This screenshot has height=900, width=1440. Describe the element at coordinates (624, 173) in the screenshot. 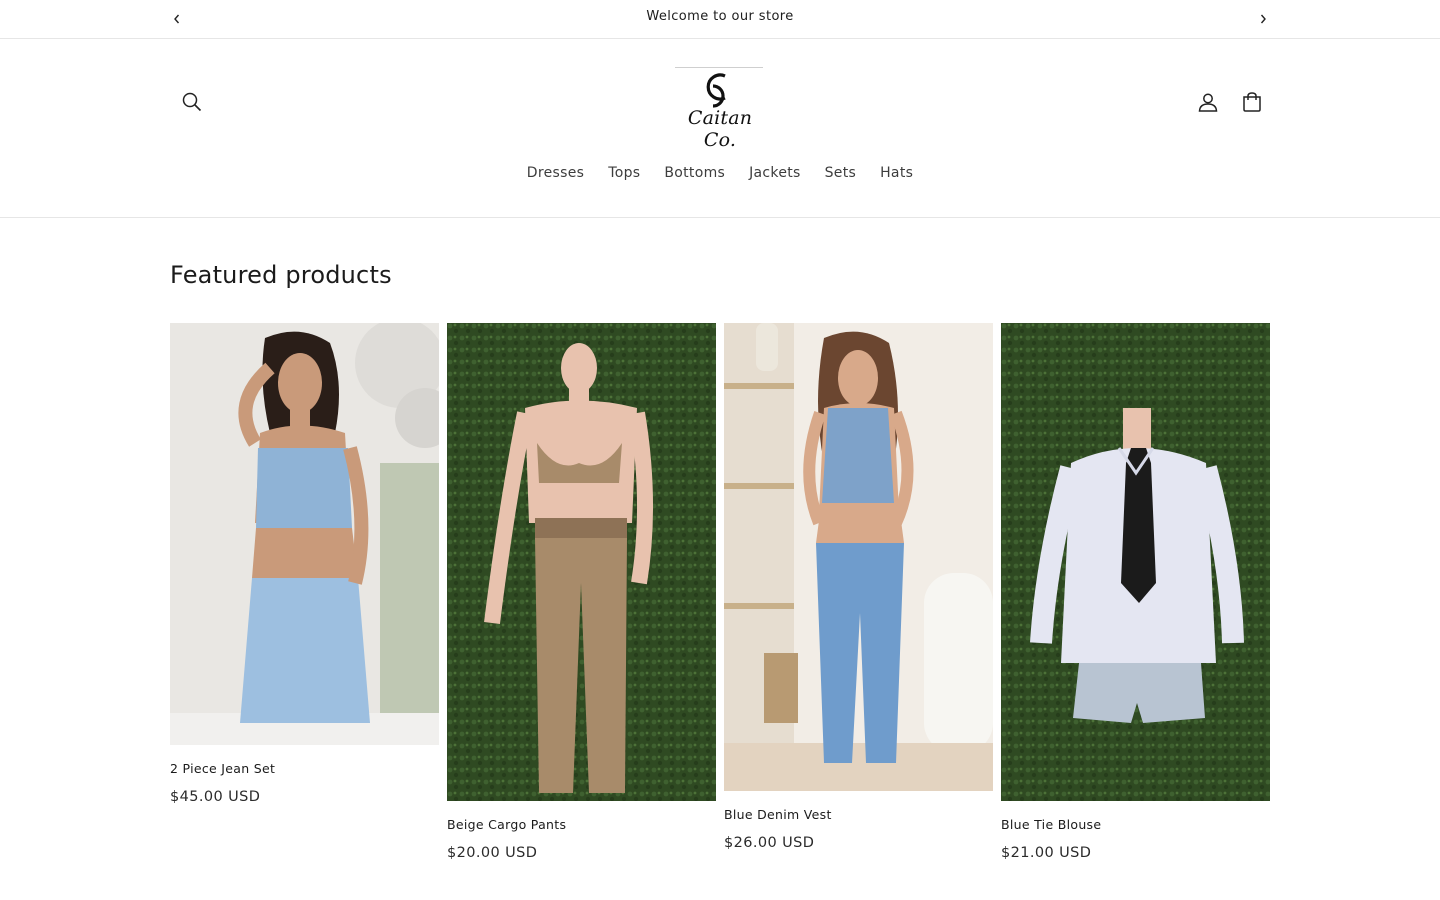

I see `nav-item-tops: Tops` at that location.